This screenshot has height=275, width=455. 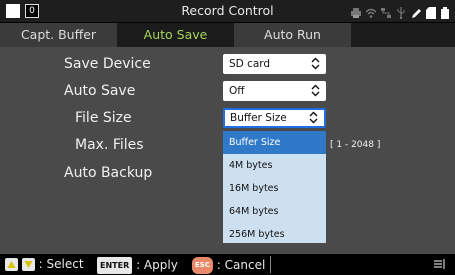 I want to click on usb-icon, so click(x=401, y=12).